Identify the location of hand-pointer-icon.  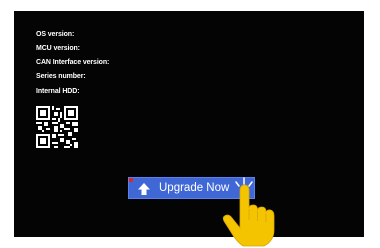
(248, 212).